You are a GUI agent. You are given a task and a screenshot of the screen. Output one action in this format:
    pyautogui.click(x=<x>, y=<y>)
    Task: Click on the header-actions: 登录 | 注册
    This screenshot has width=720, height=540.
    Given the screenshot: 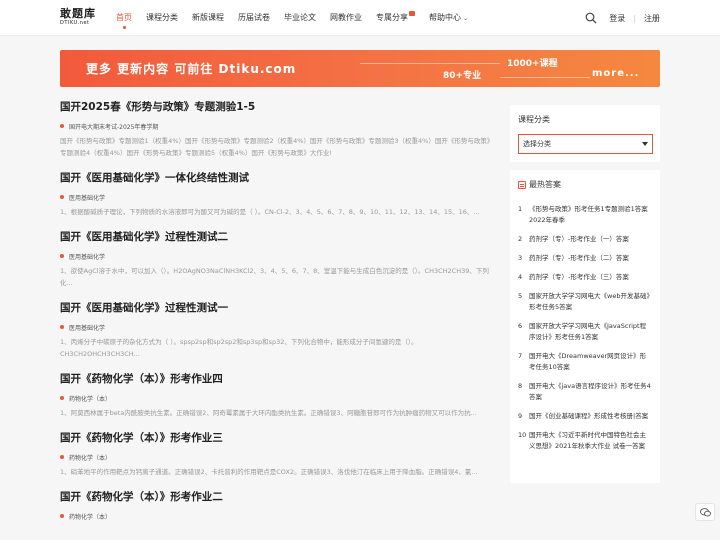 What is the action you would take?
    pyautogui.click(x=622, y=18)
    